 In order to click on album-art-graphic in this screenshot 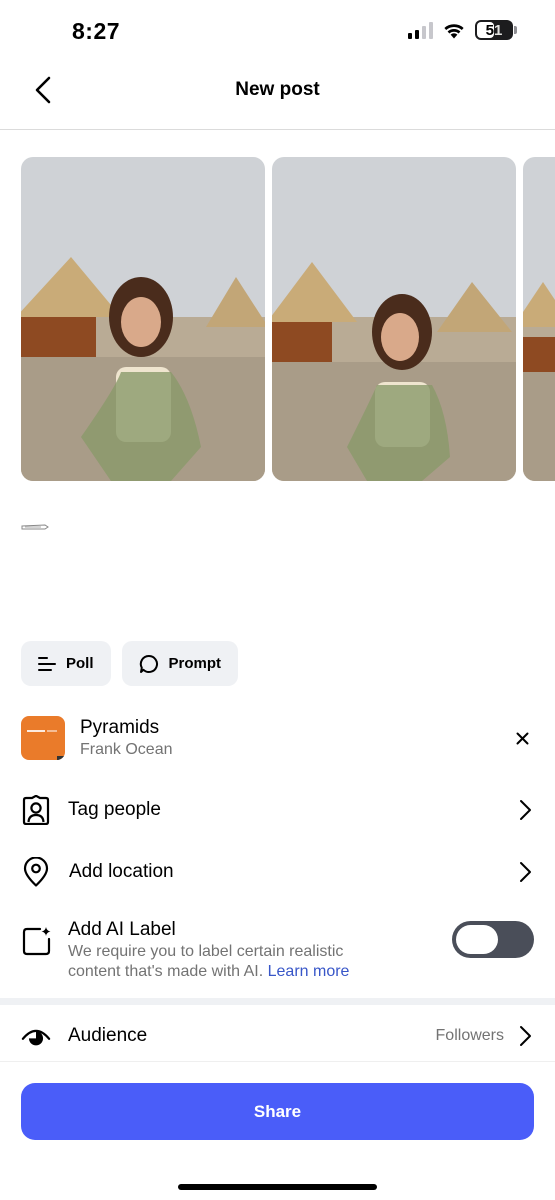, I will do `click(46, 745)`.